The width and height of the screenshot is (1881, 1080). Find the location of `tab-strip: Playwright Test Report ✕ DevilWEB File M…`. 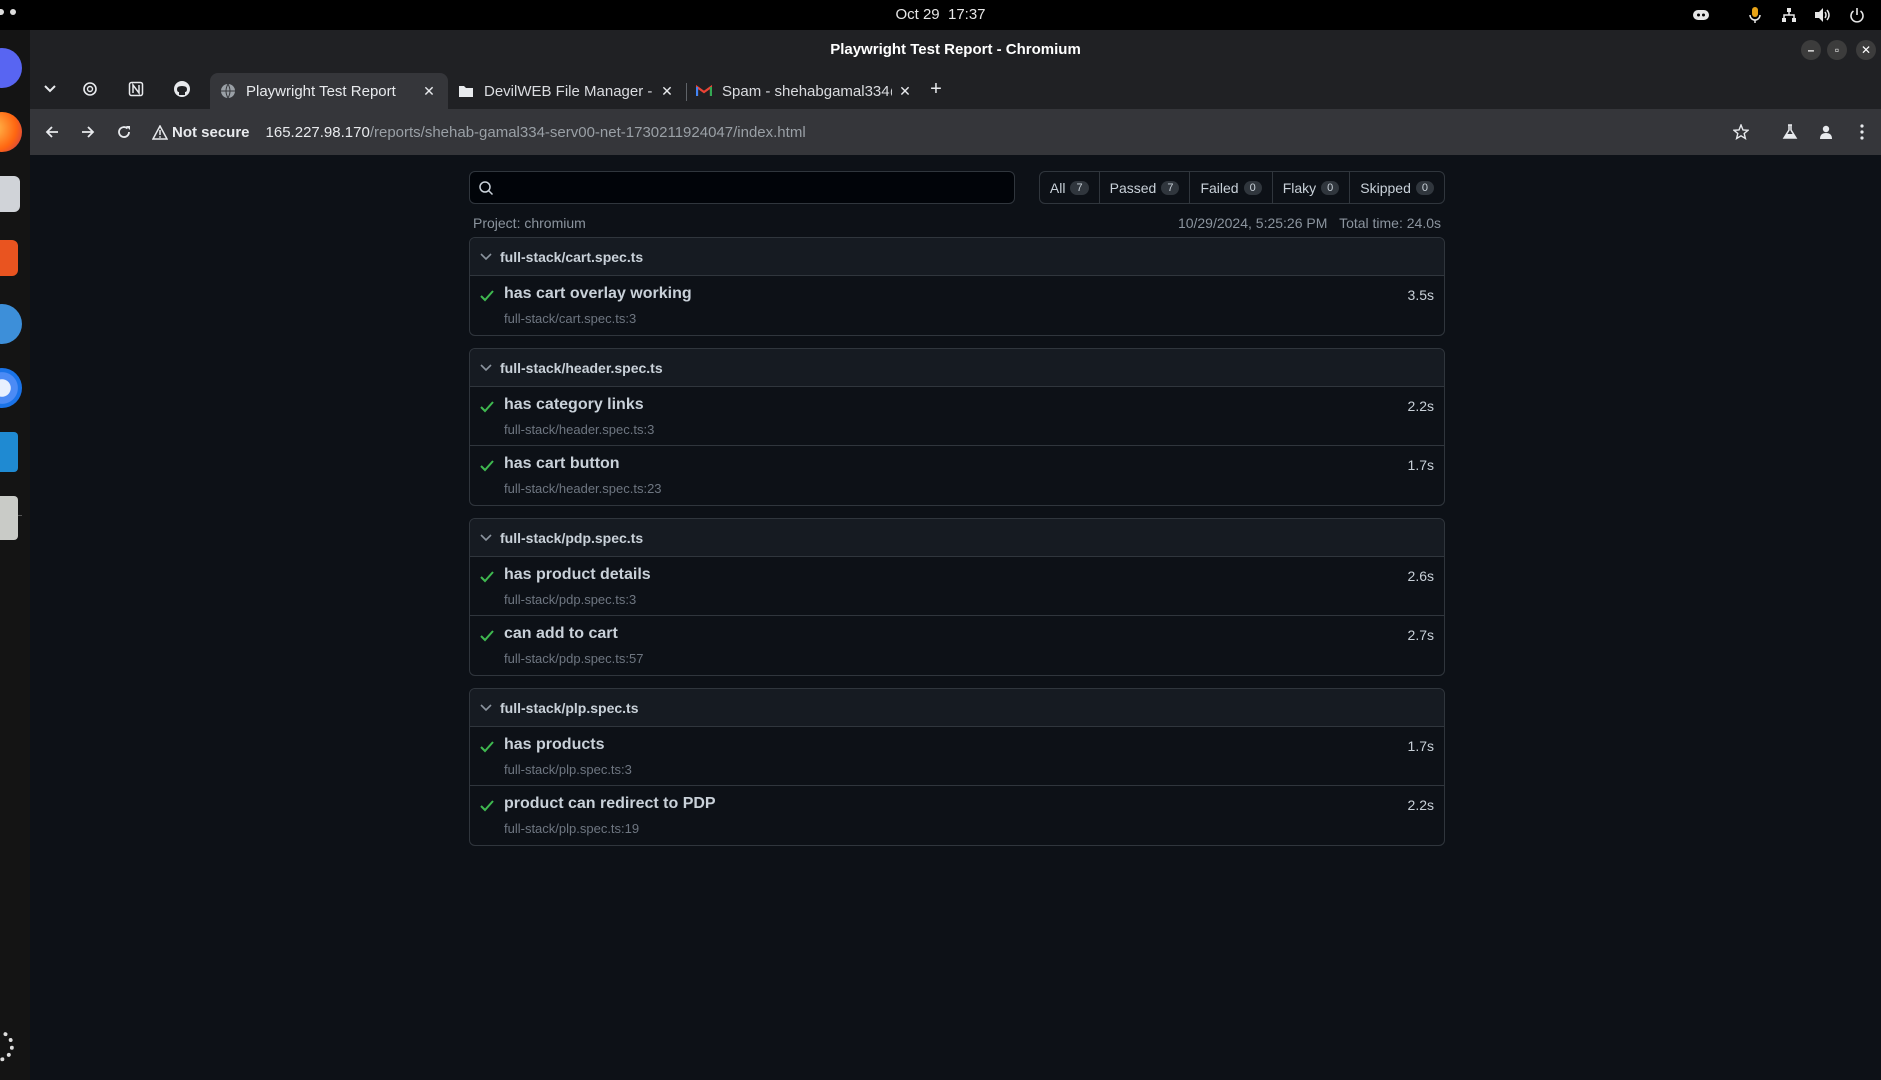

tab-strip: Playwright Test Report ✕ DevilWEB File M… is located at coordinates (955, 89).